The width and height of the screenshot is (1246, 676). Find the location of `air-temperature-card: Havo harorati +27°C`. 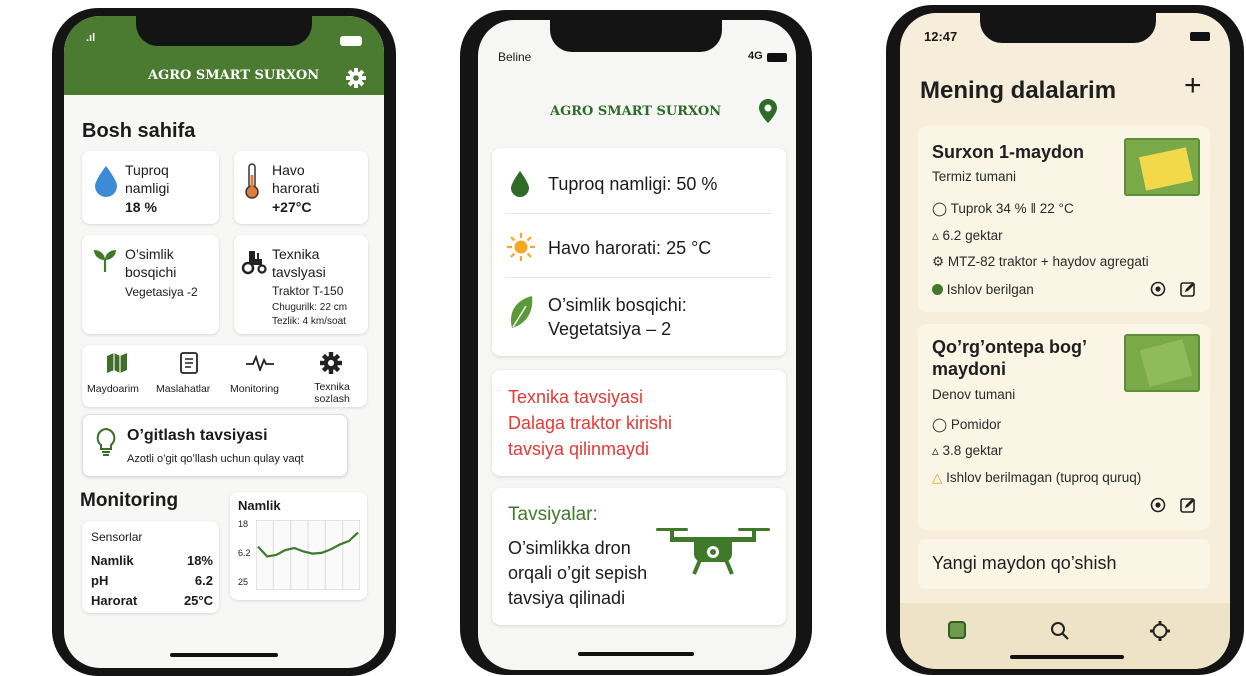

air-temperature-card: Havo harorati +27°C is located at coordinates (301, 187).